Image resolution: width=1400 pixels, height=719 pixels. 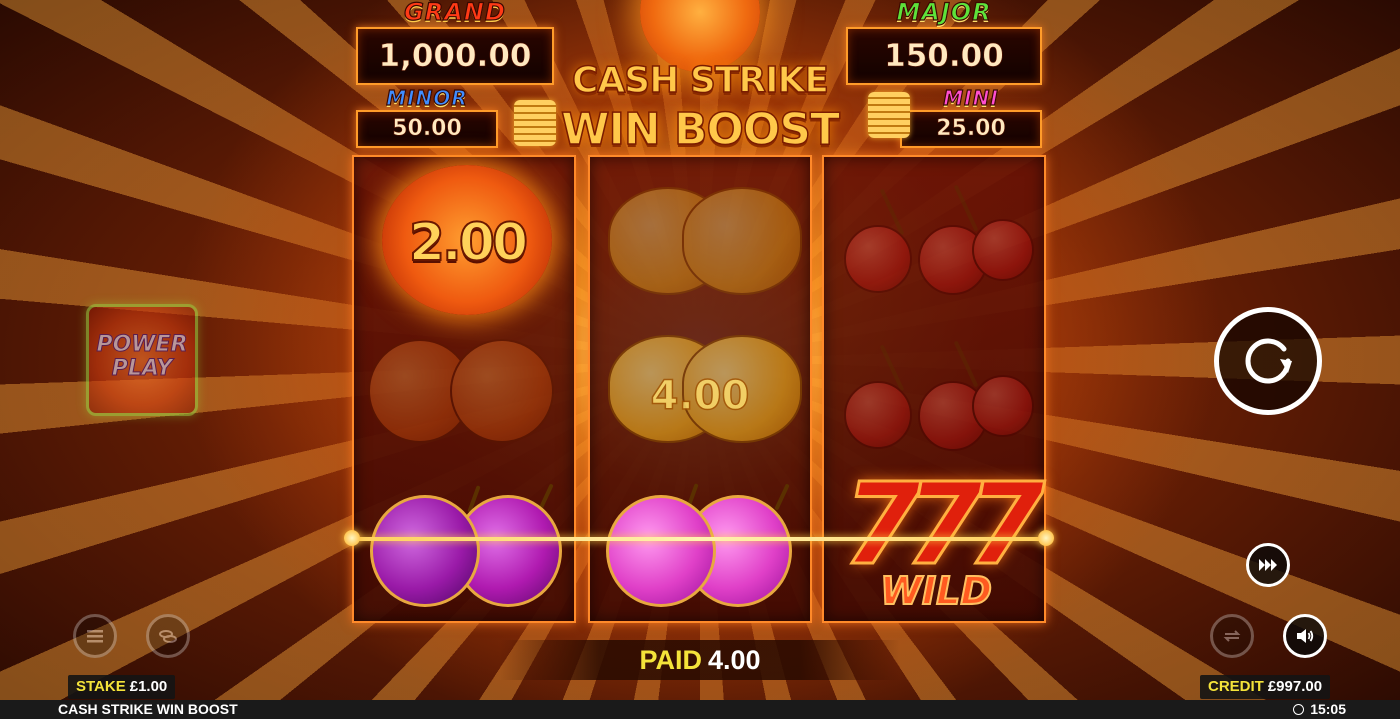 What do you see at coordinates (1236, 686) in the screenshot?
I see `credit-label: CREDIT` at bounding box center [1236, 686].